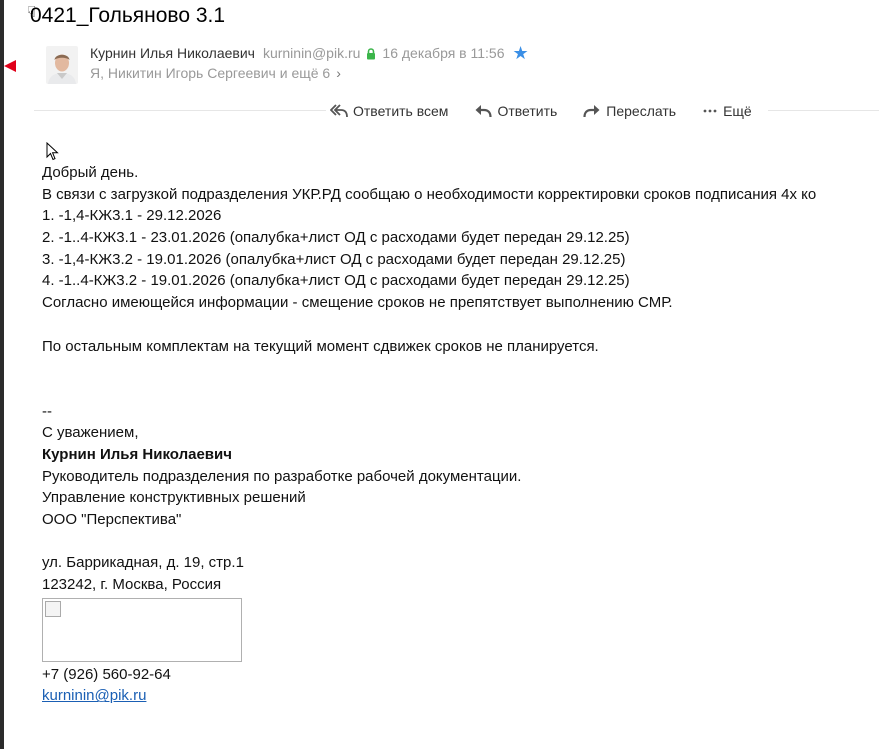  I want to click on lock-icon, so click(371, 53).